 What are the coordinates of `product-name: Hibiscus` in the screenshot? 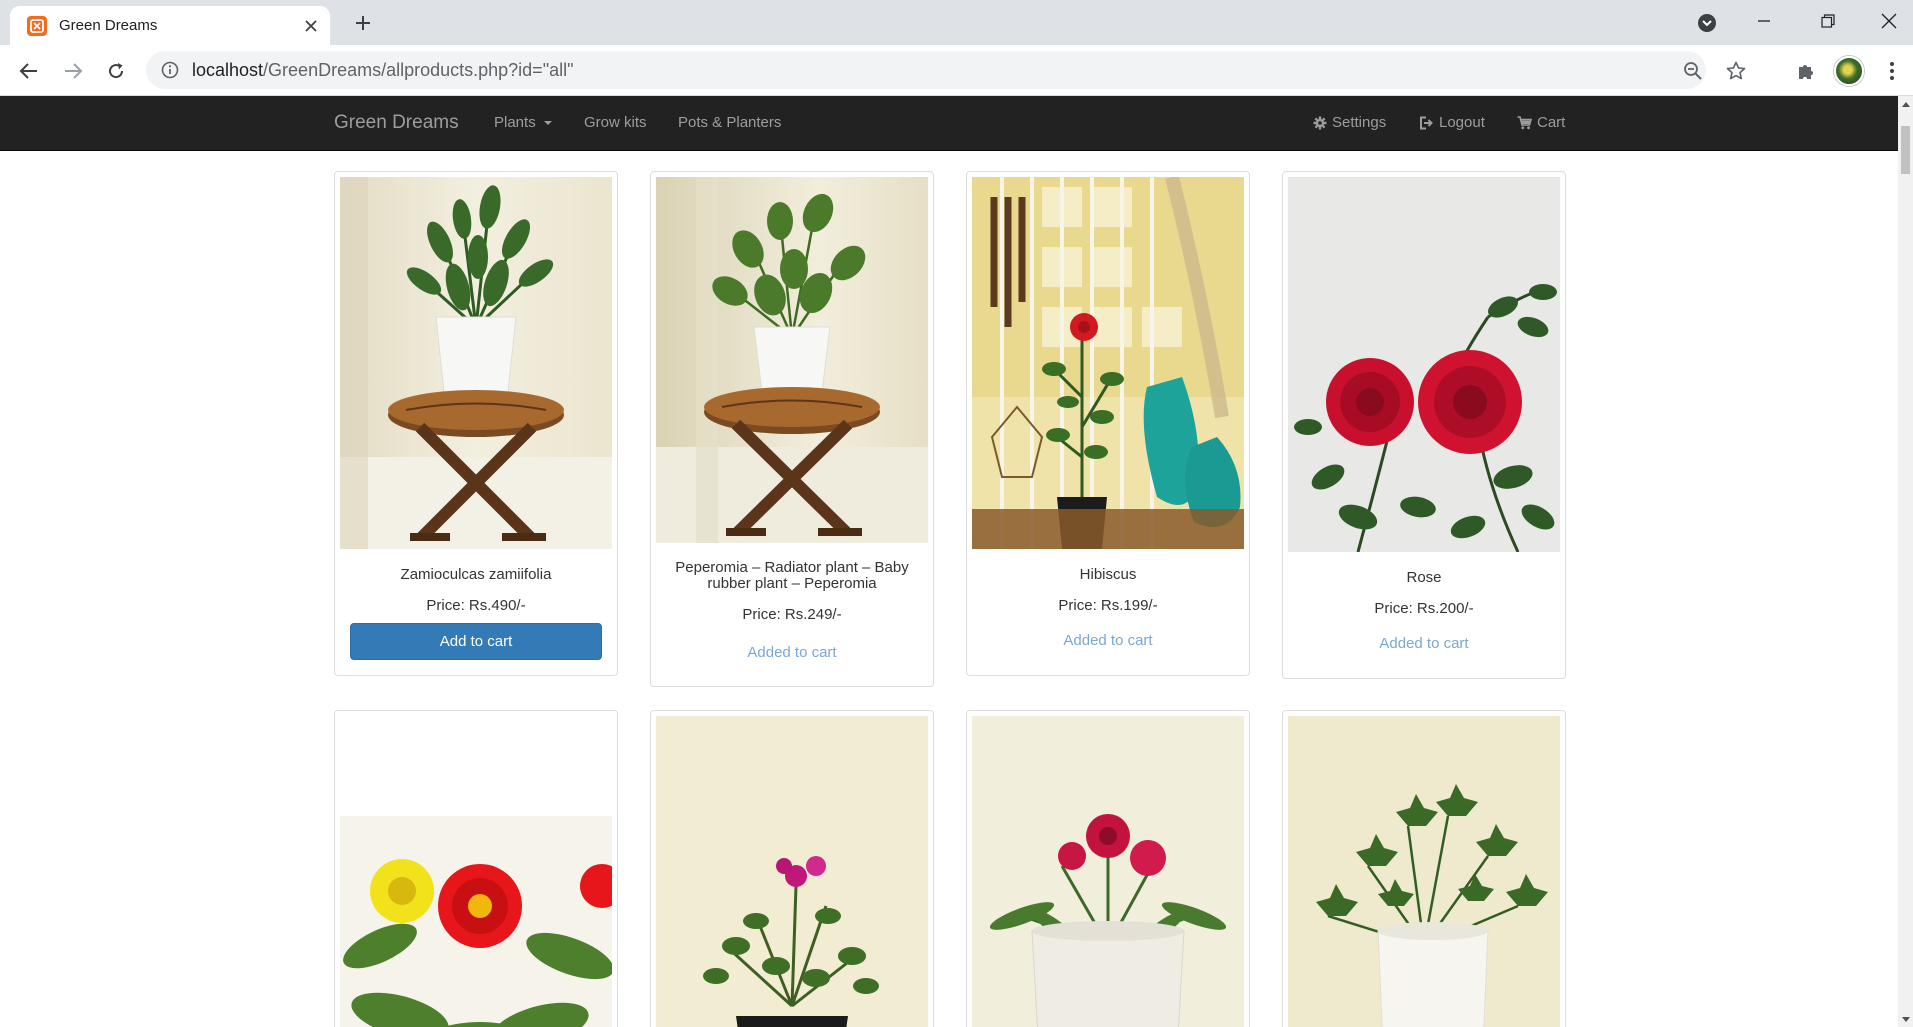 It's located at (1108, 574).